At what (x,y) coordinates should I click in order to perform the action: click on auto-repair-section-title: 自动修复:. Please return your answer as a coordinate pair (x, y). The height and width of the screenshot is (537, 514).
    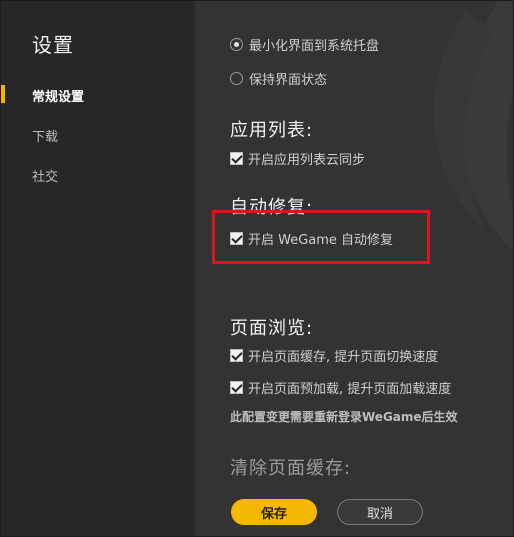
    Looking at the image, I should click on (272, 207).